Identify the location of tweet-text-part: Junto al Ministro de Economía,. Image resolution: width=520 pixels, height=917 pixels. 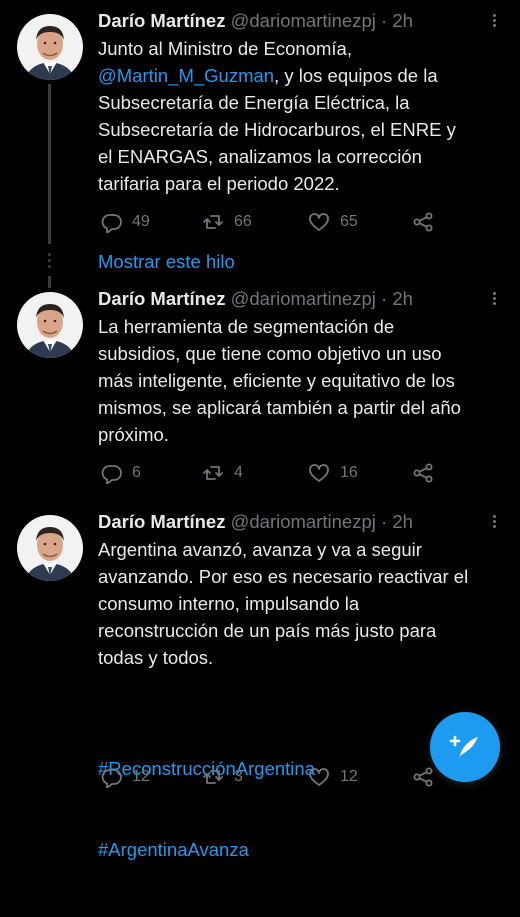
(225, 48).